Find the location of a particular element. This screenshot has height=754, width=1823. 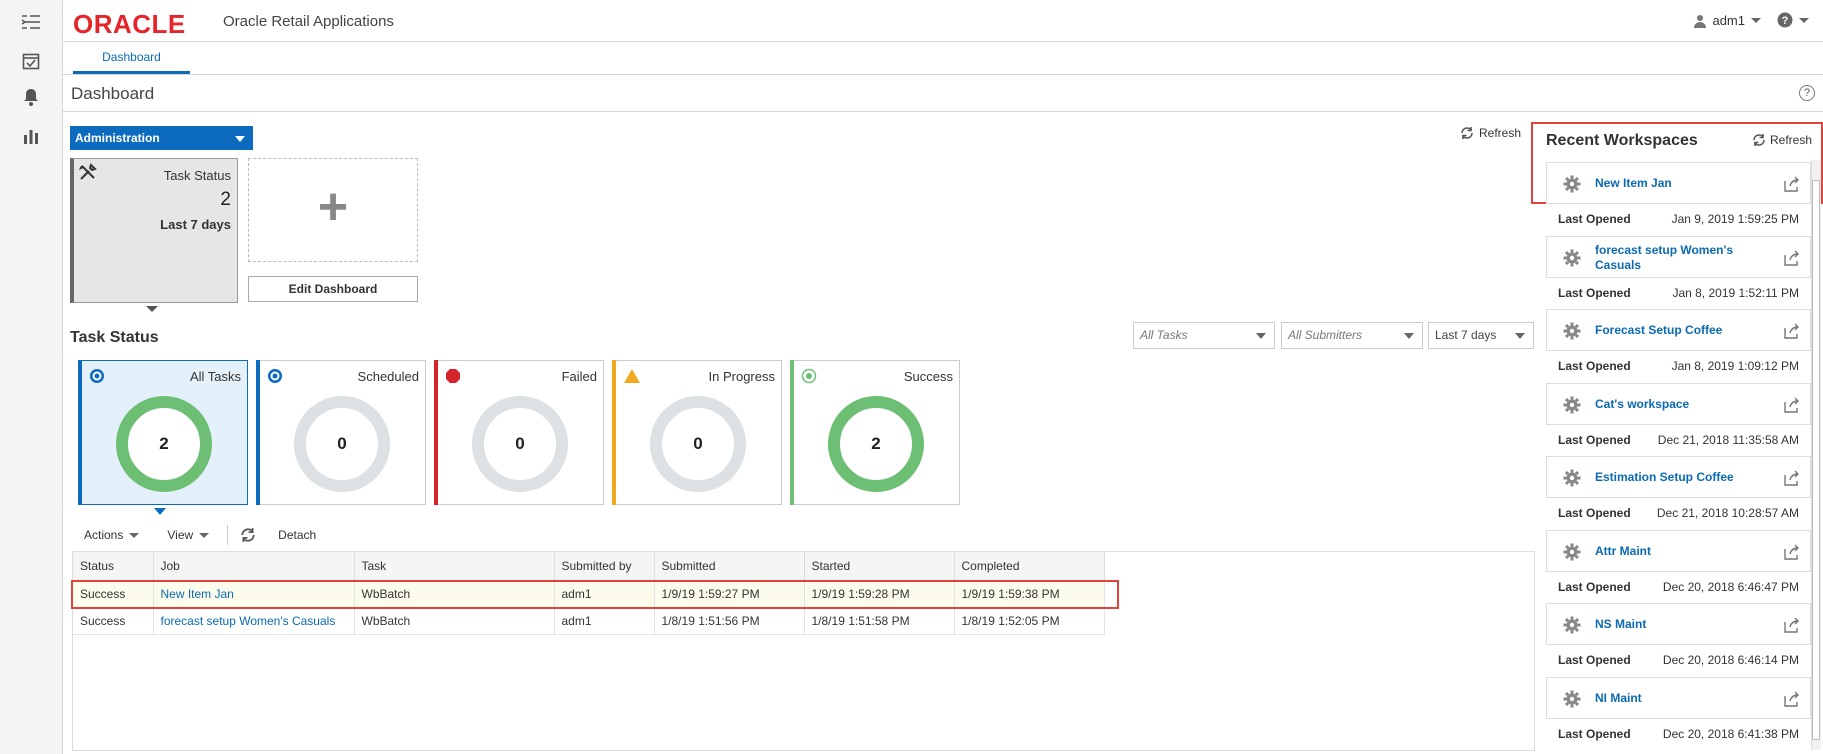

column-header: Submitted is located at coordinates (729, 566).